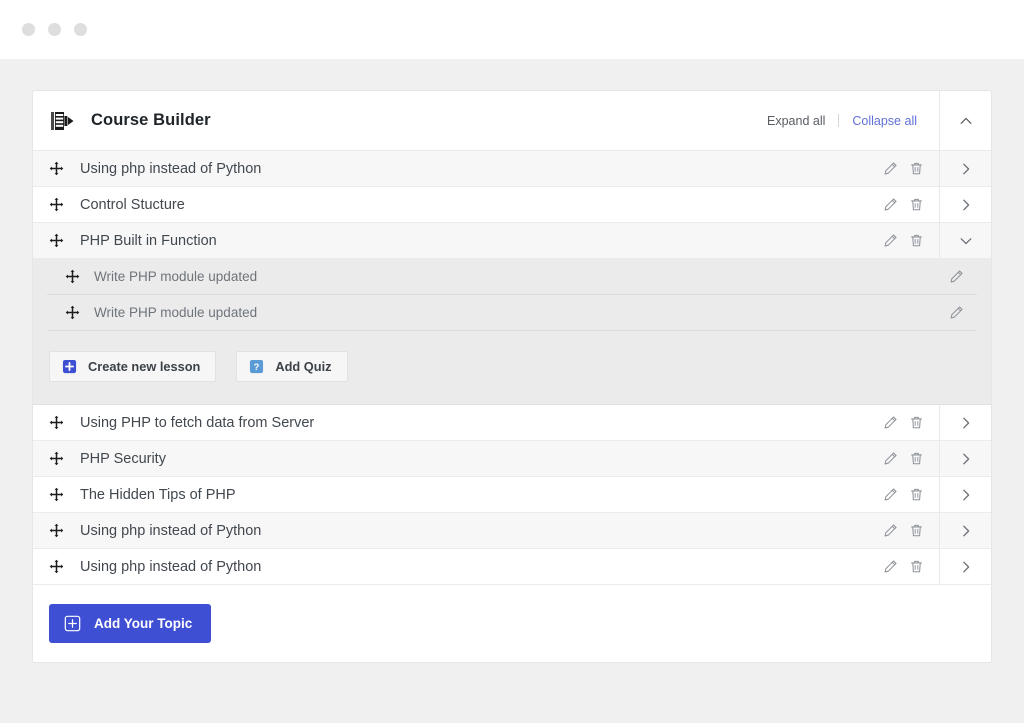 This screenshot has height=723, width=1024. Describe the element at coordinates (457, 458) in the screenshot. I see `topic-main: PHP Security` at that location.